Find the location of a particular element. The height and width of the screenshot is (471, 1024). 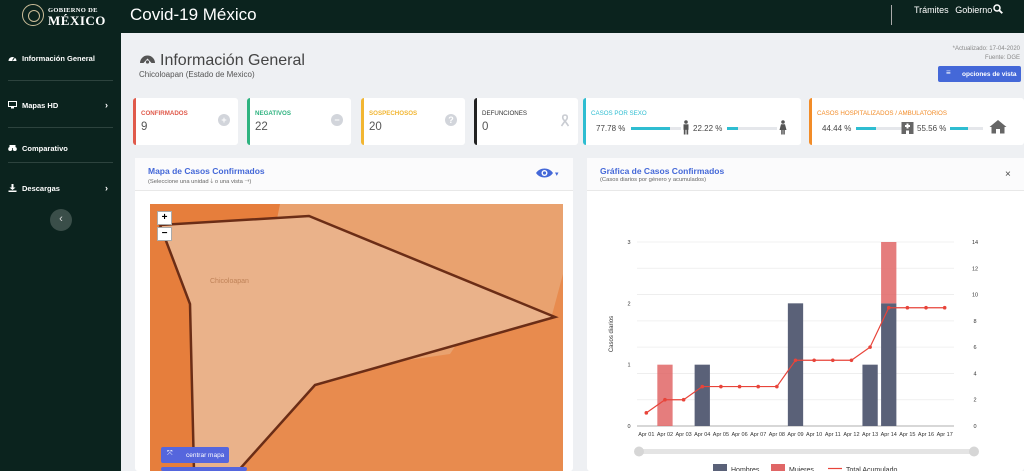

y-tick-label: 2 is located at coordinates (628, 304).